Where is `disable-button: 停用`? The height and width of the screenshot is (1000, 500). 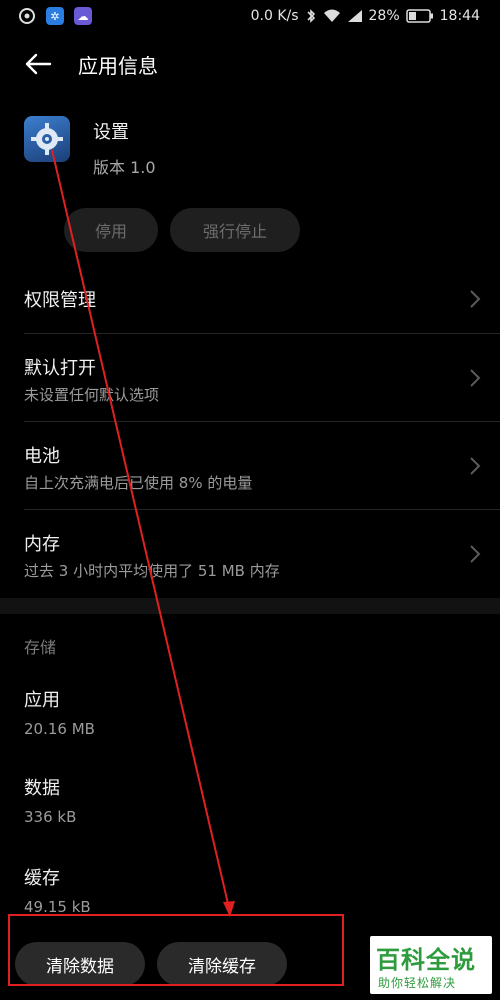
disable-button: 停用 is located at coordinates (111, 230).